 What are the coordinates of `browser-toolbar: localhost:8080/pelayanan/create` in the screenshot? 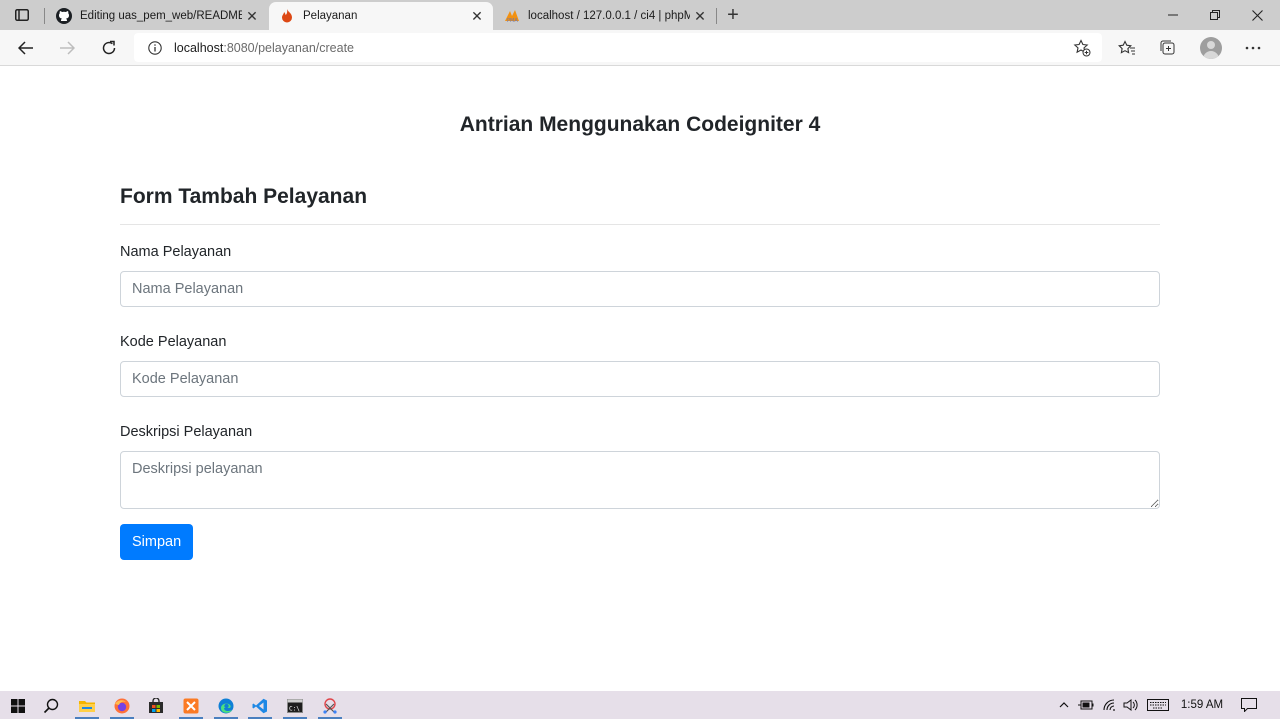 It's located at (640, 48).